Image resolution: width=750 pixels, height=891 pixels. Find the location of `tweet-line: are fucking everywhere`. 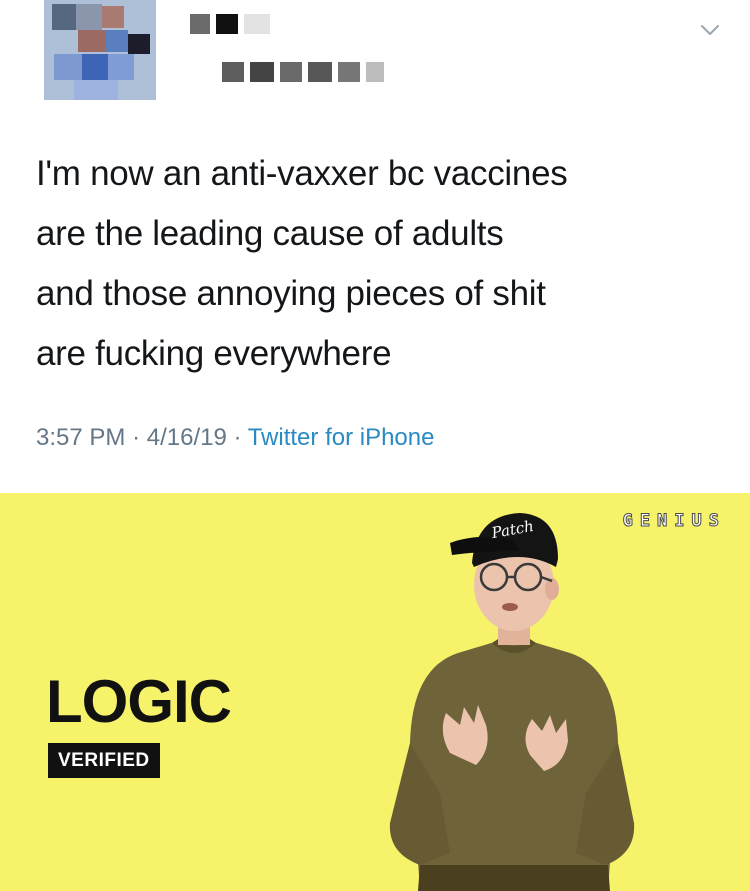

tweet-line: are fucking everywhere is located at coordinates (214, 353).